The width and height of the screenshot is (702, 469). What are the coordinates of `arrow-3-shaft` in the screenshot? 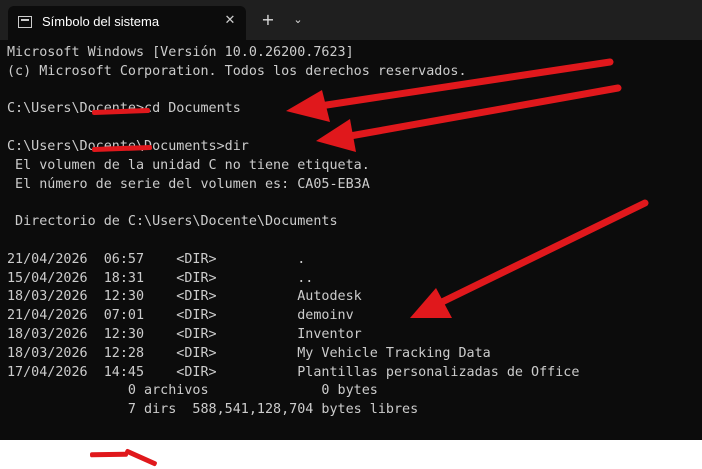 It's located at (543, 252).